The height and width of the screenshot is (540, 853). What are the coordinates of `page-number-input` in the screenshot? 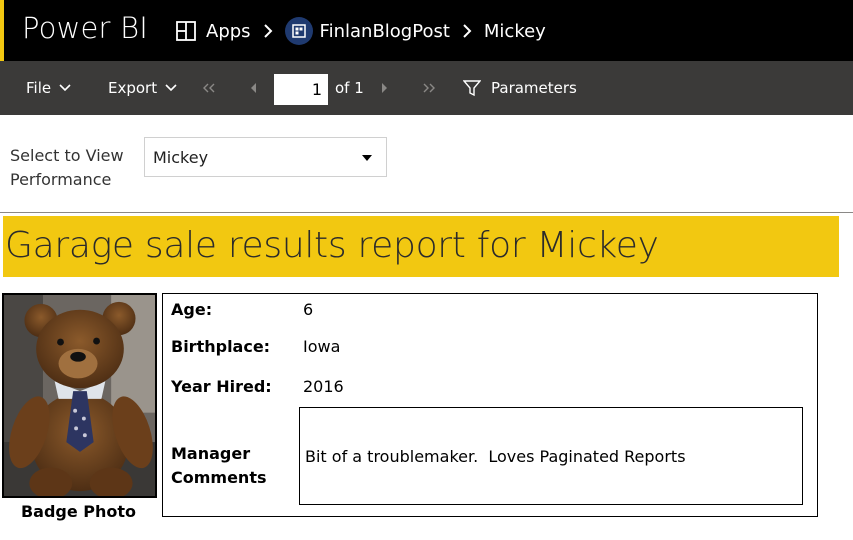 It's located at (301, 89).